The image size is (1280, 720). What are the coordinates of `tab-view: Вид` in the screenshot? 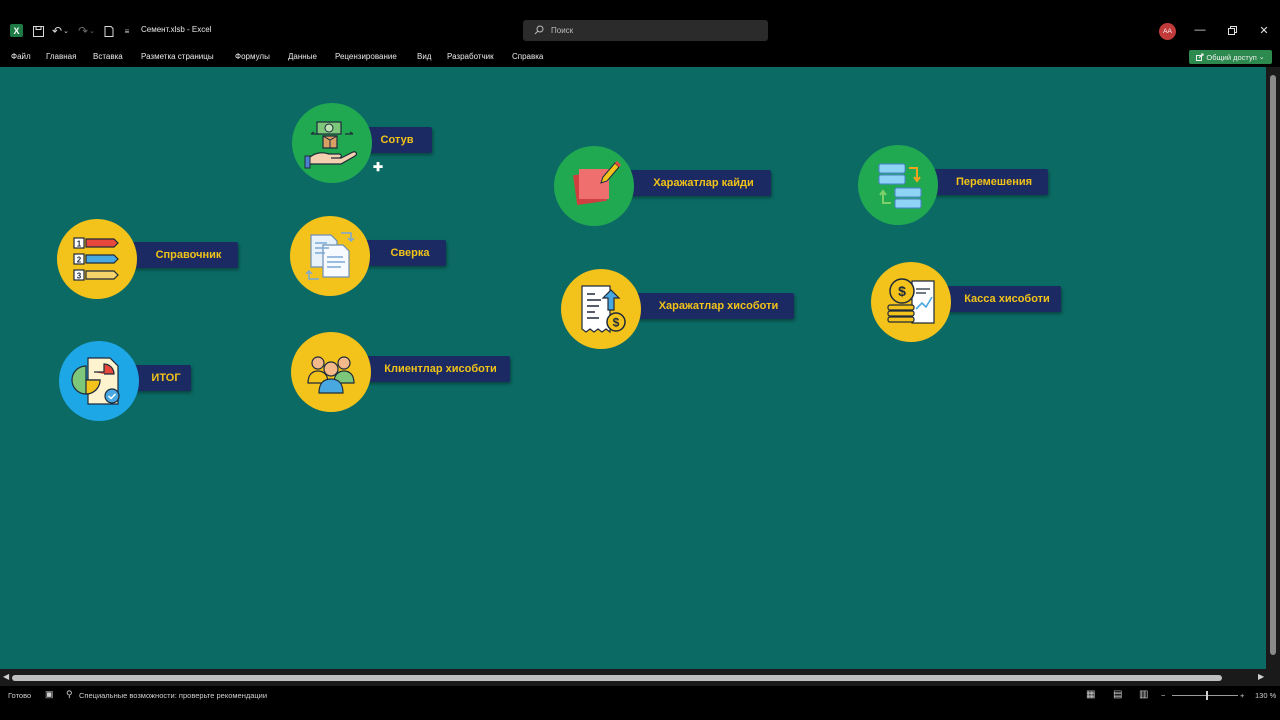 It's located at (424, 56).